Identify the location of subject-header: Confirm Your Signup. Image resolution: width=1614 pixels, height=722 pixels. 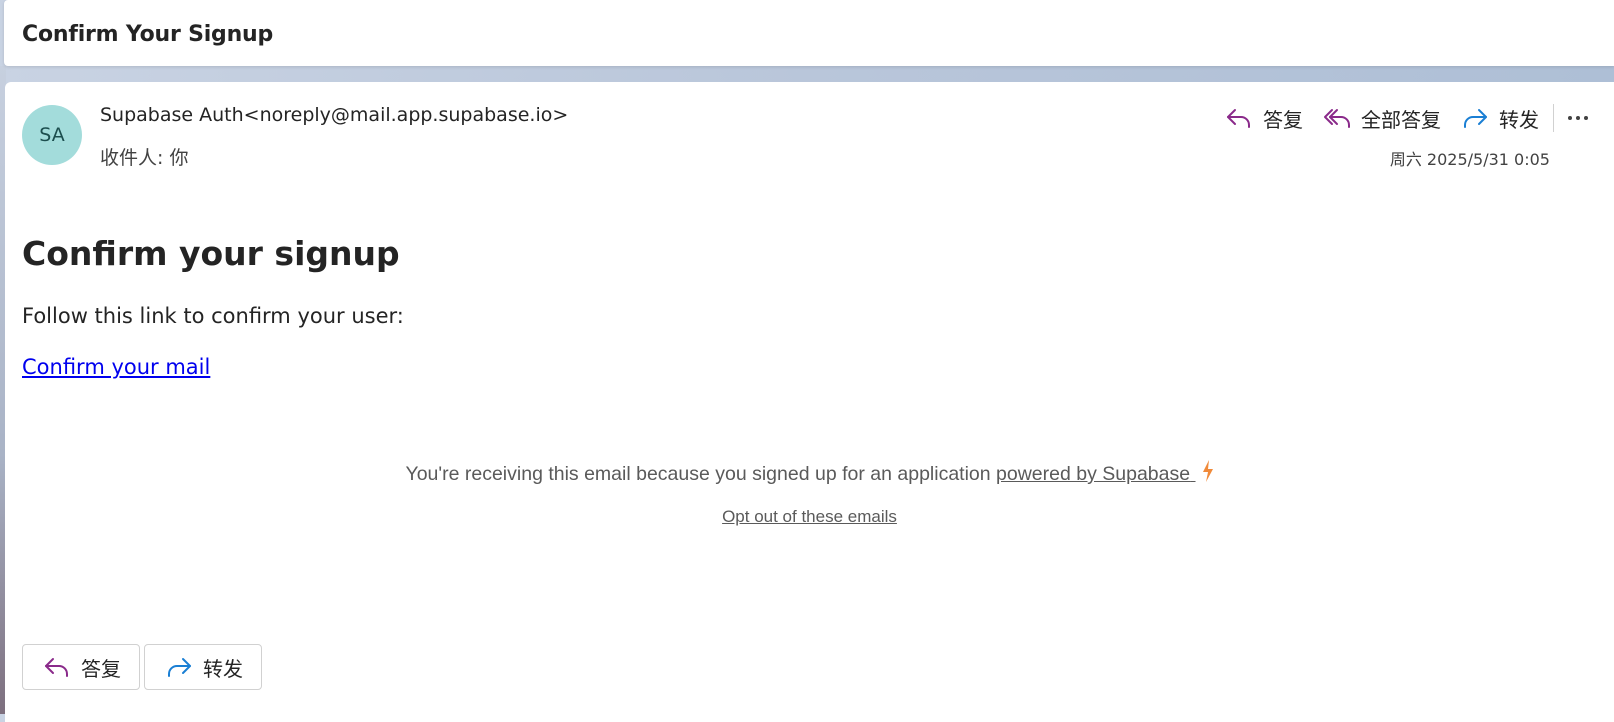
(809, 33).